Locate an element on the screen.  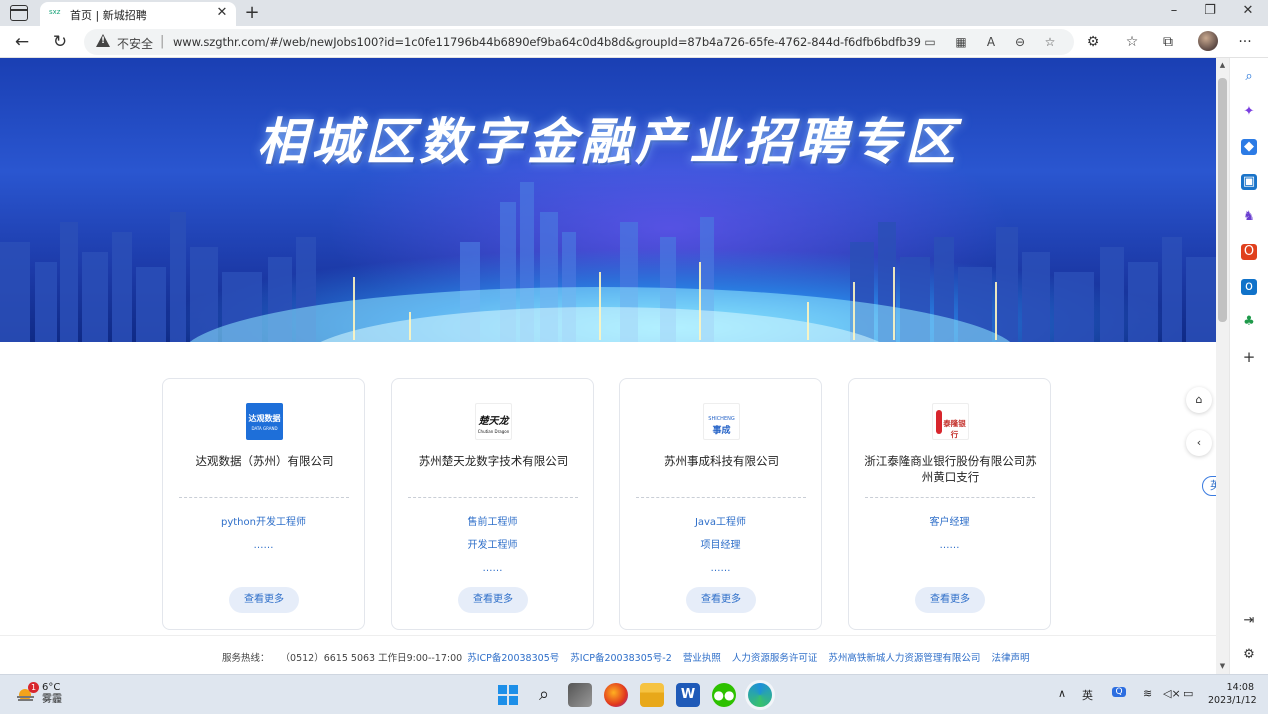
shopping-icon: ◆ is located at coordinates (1249, 147).